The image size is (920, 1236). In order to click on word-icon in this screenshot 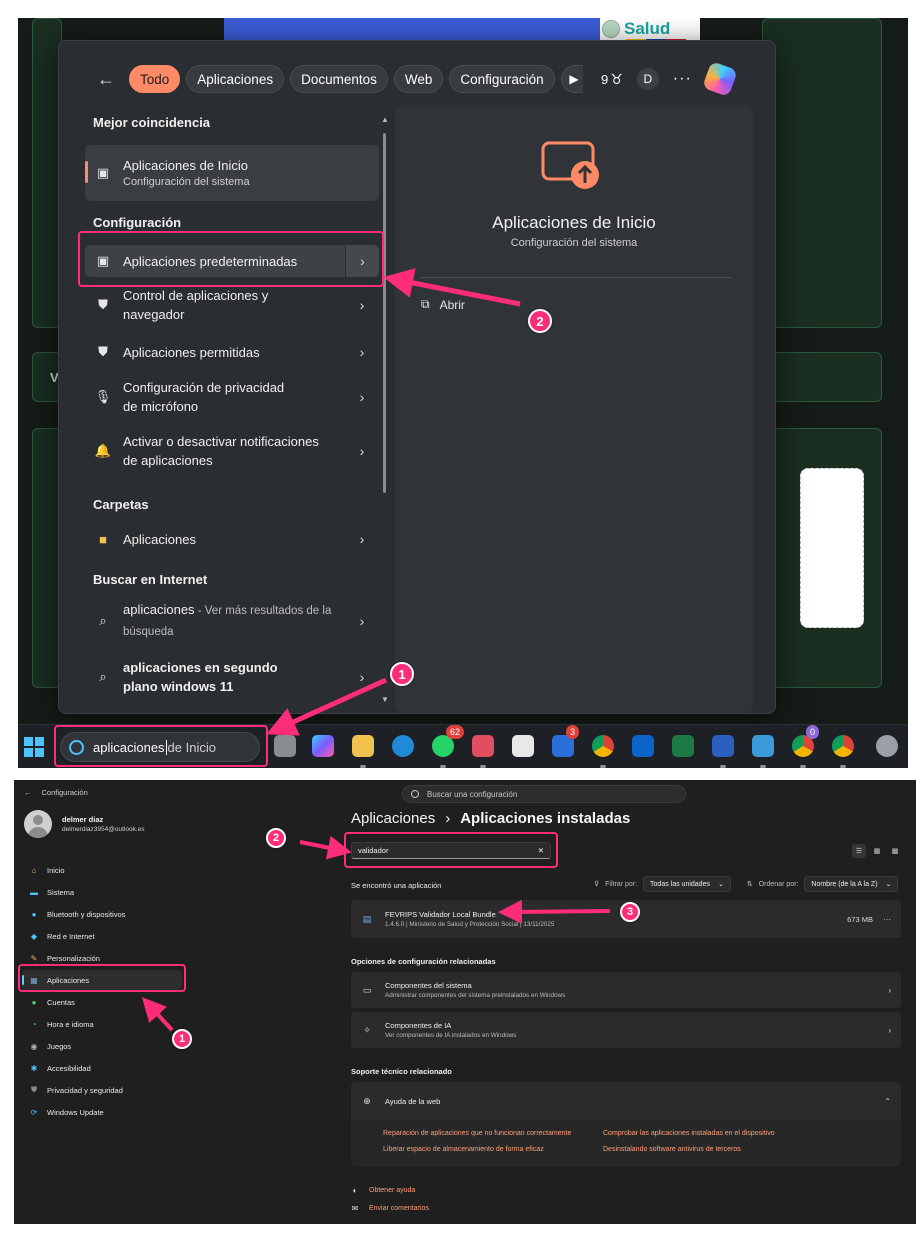, I will do `click(723, 746)`.